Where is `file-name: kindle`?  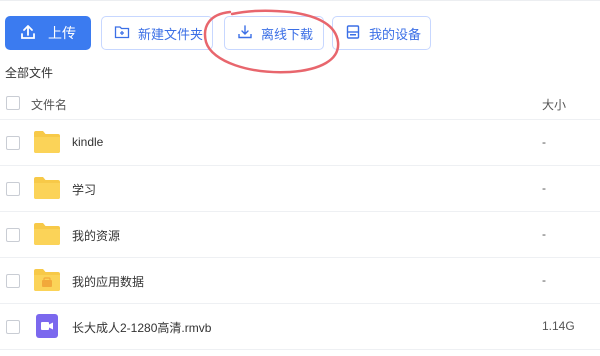
file-name: kindle is located at coordinates (87, 142).